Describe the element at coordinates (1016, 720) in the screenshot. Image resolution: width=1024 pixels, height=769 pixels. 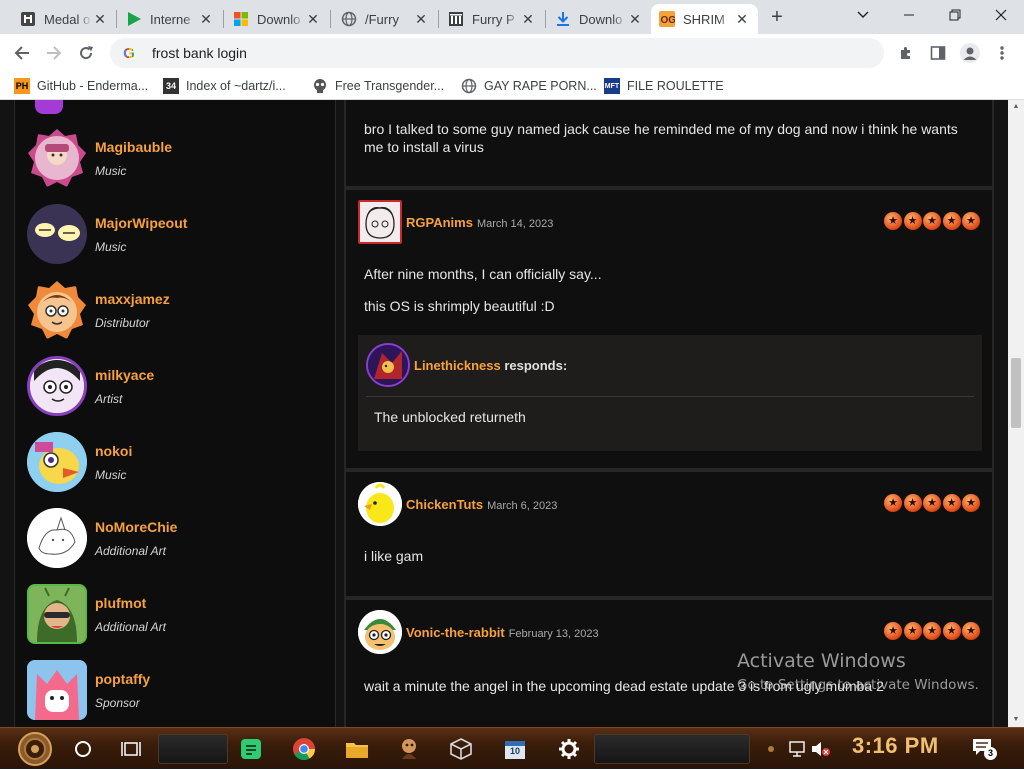
I see `scroll-down-icon: ▼` at that location.